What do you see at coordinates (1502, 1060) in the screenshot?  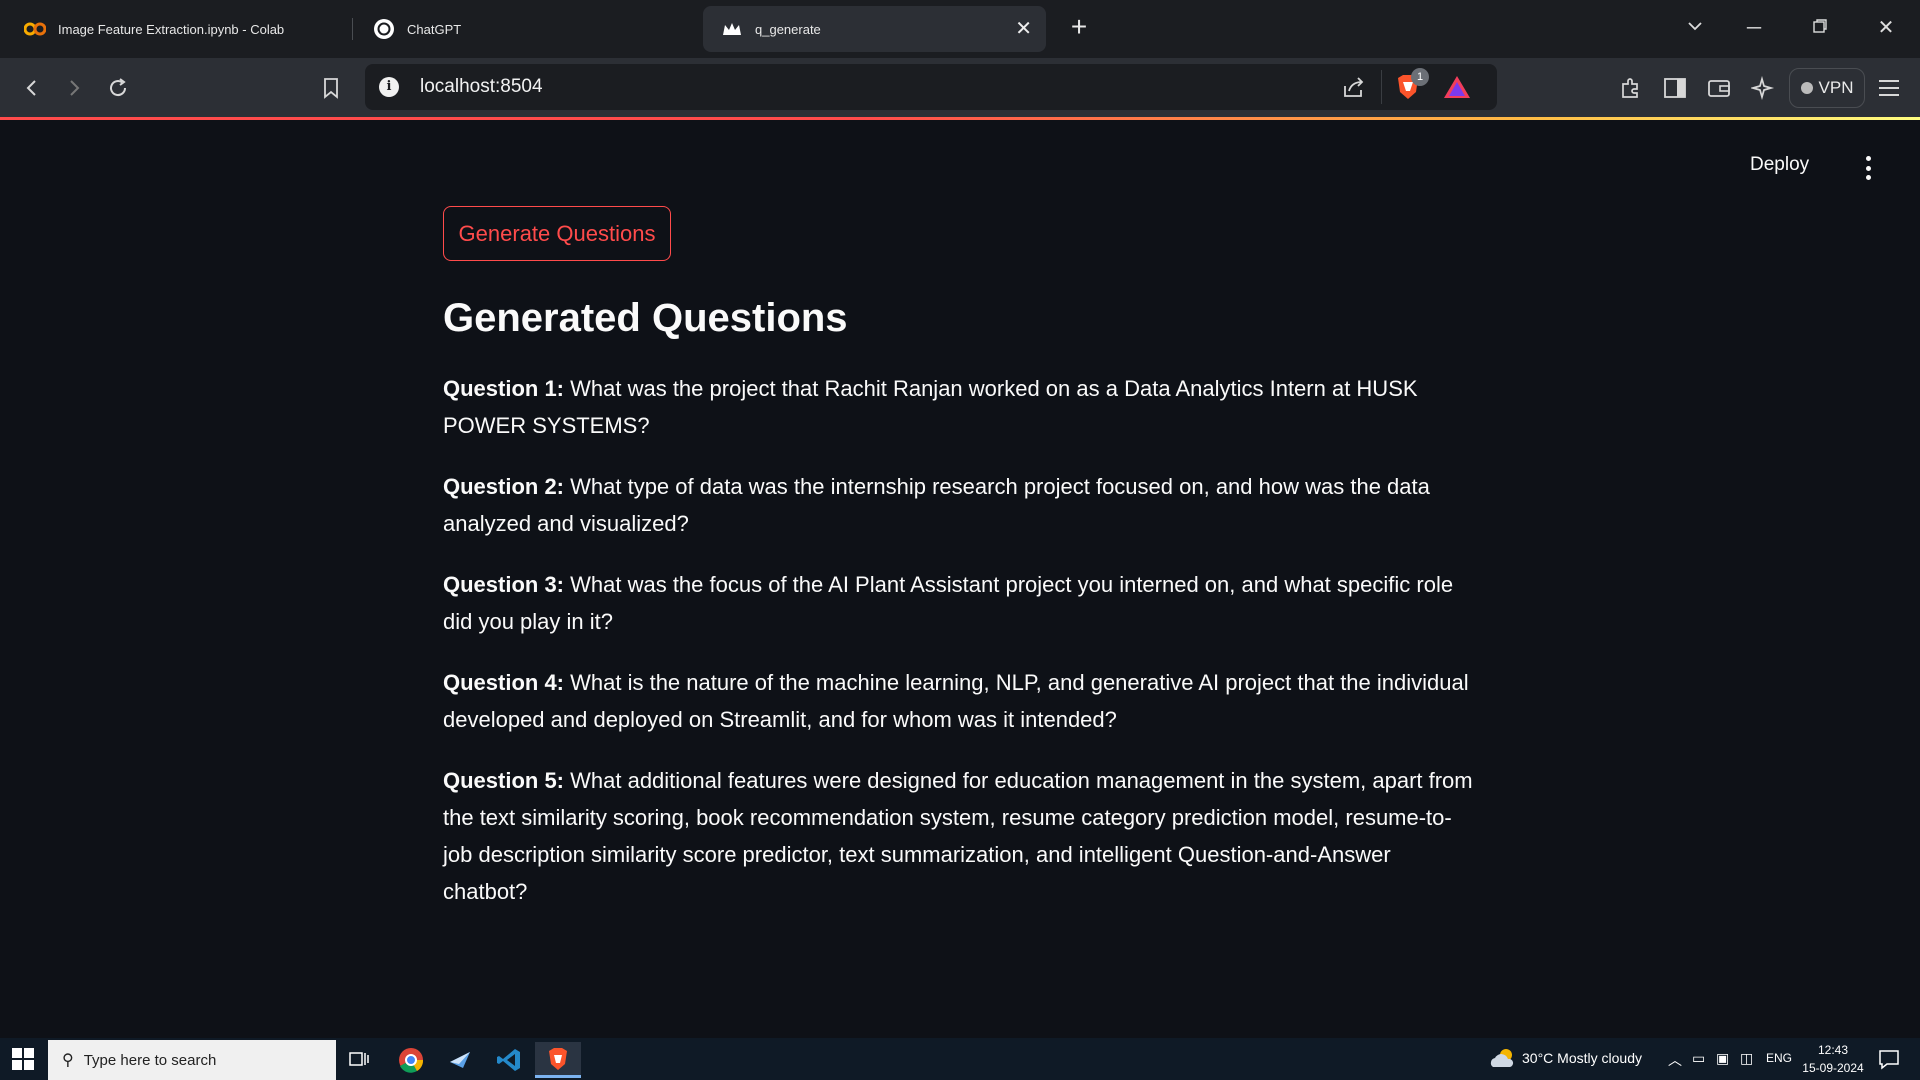 I see `weather-cloud-icon` at bounding box center [1502, 1060].